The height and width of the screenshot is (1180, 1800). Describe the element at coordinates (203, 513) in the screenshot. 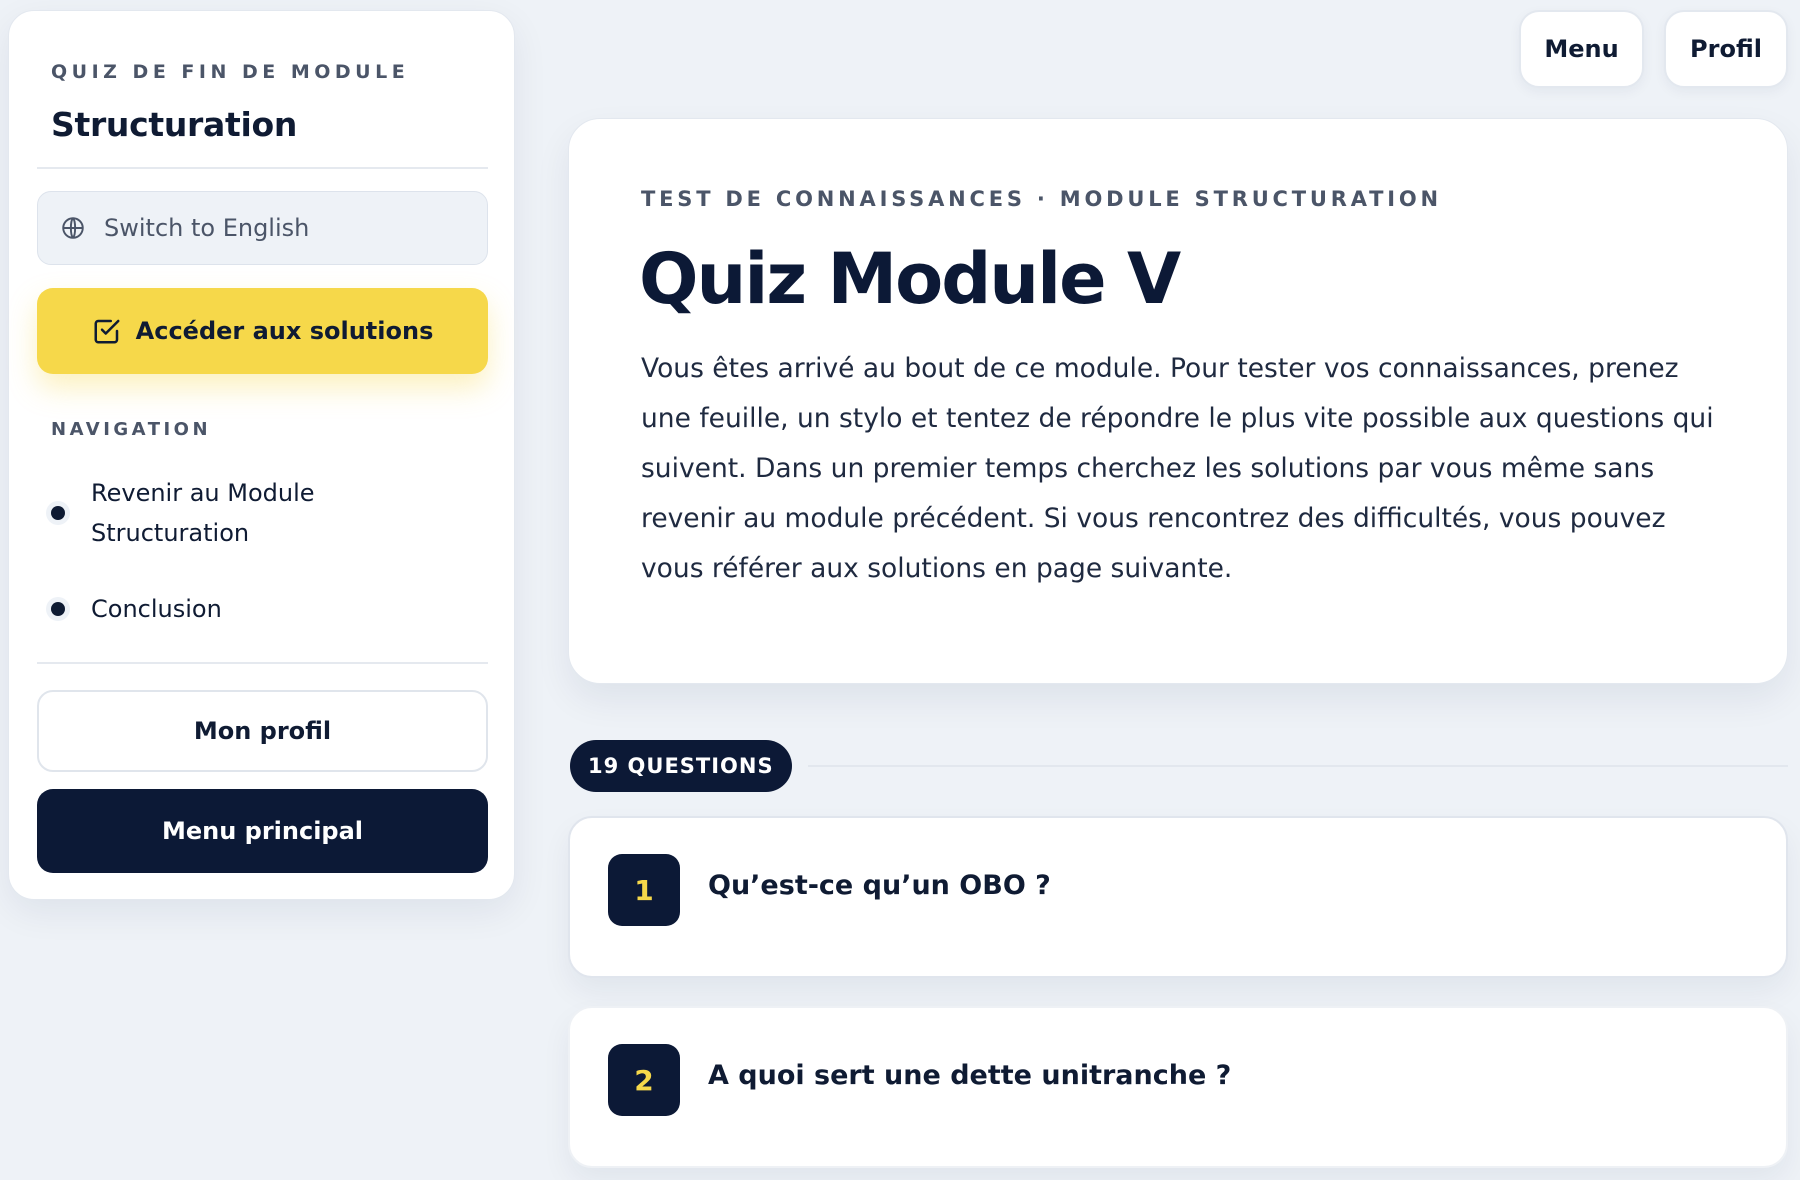

I see `nav-item-label: Revenir au Module Structuration` at that location.